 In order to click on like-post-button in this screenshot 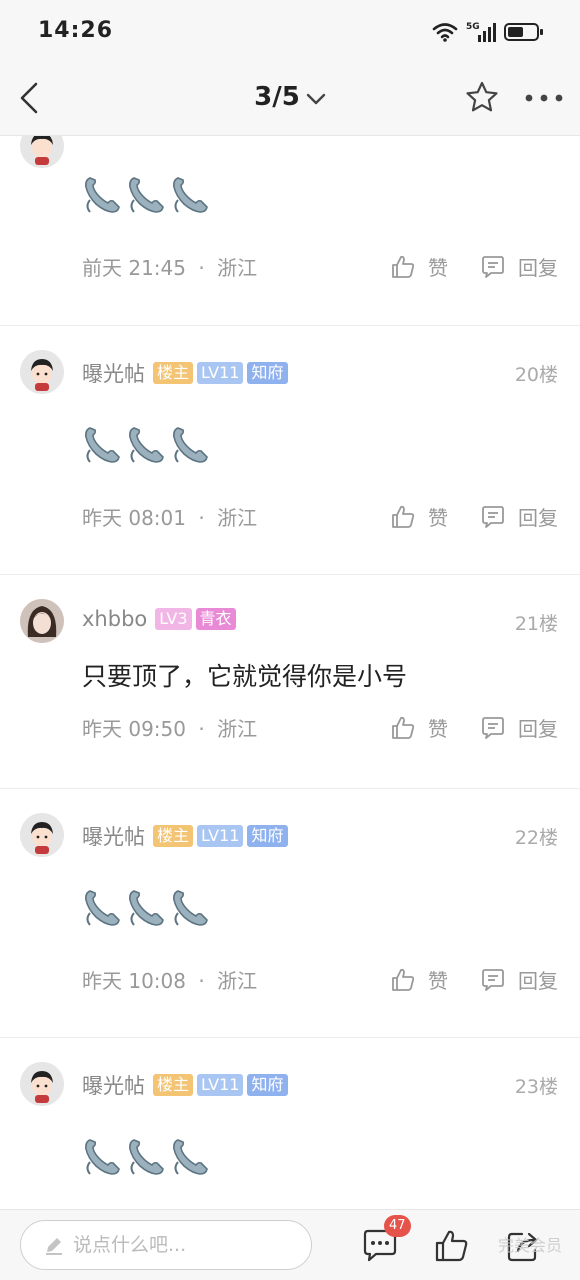, I will do `click(452, 1246)`.